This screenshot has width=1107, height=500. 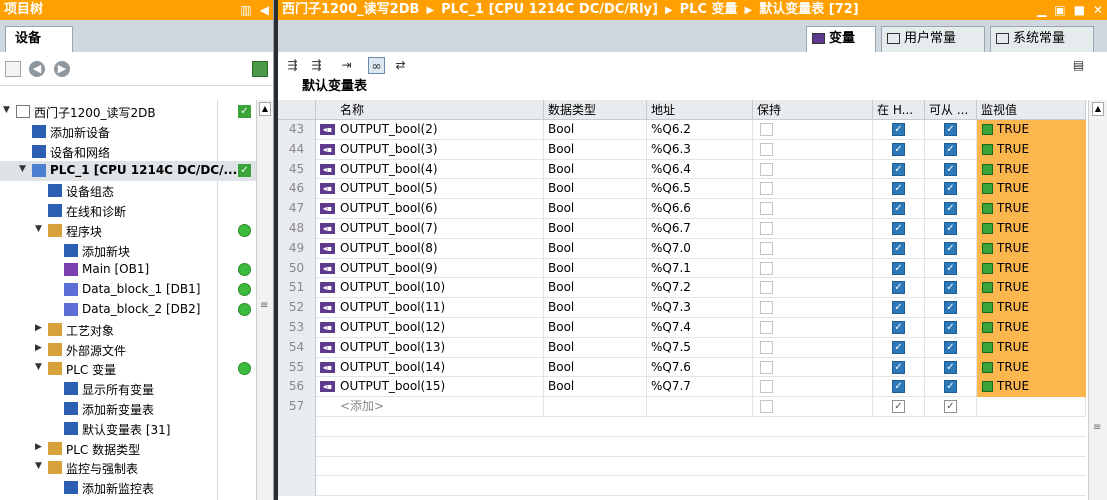 I want to click on table-row: 43 ◂▪ OUTPUT_bool(2) Bool %Q6.2 ✓ ✓ TRUE, so click(x=682, y=130).